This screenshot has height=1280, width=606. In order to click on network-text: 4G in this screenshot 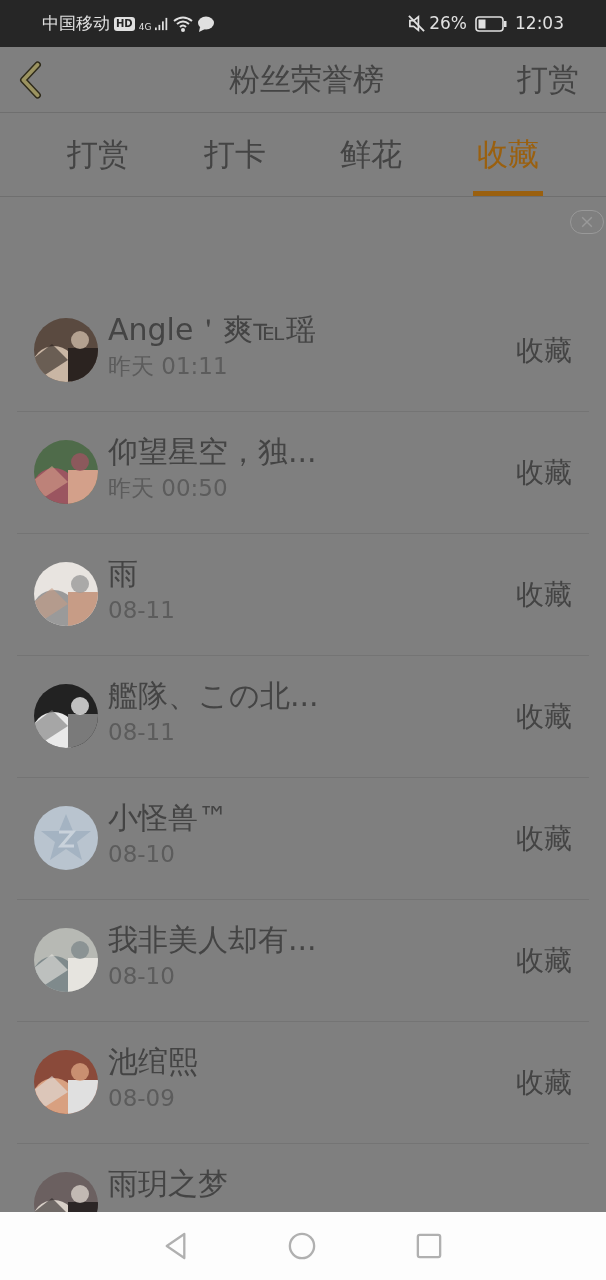, I will do `click(145, 27)`.